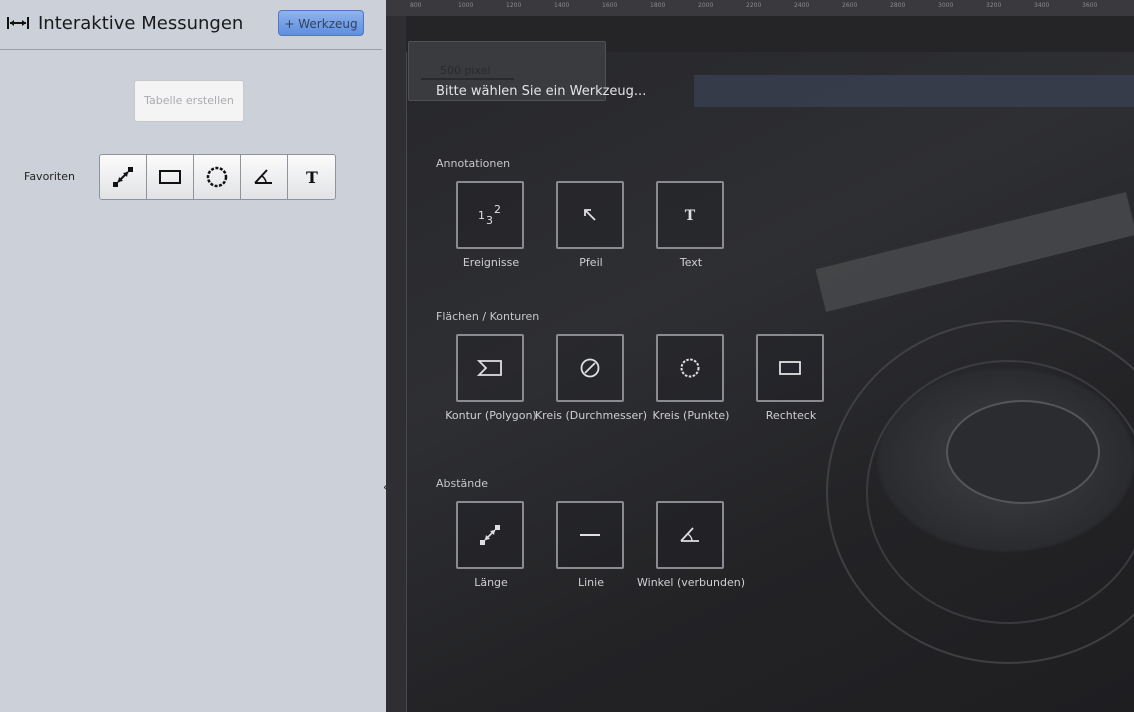  Describe the element at coordinates (497, 209) in the screenshot. I see `svg-text: 2` at that location.